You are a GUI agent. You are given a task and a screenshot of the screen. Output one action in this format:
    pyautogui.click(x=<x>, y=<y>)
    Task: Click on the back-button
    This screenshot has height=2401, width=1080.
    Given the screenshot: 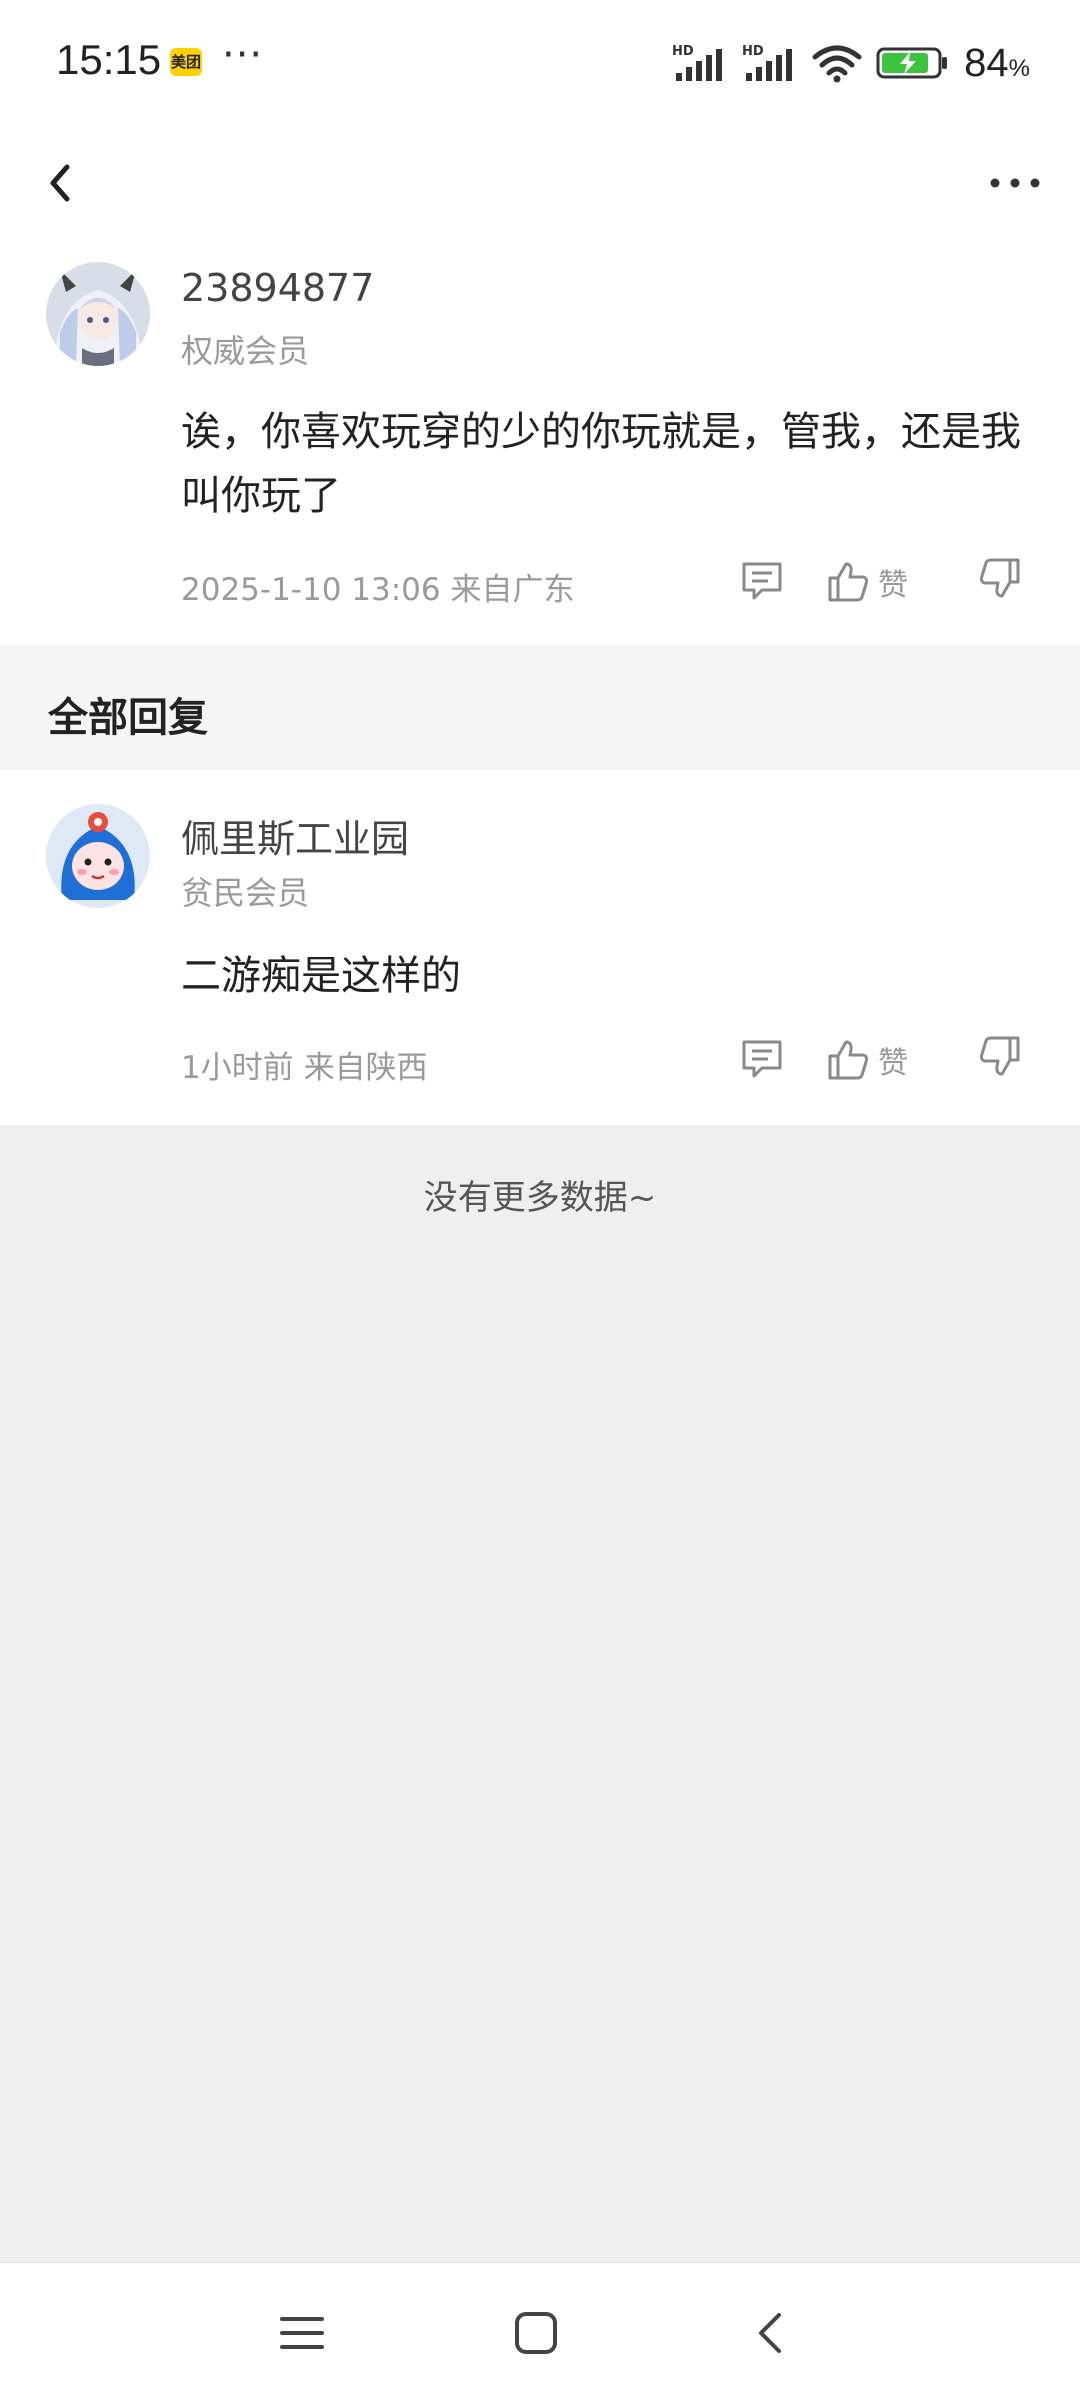 What is the action you would take?
    pyautogui.click(x=60, y=183)
    